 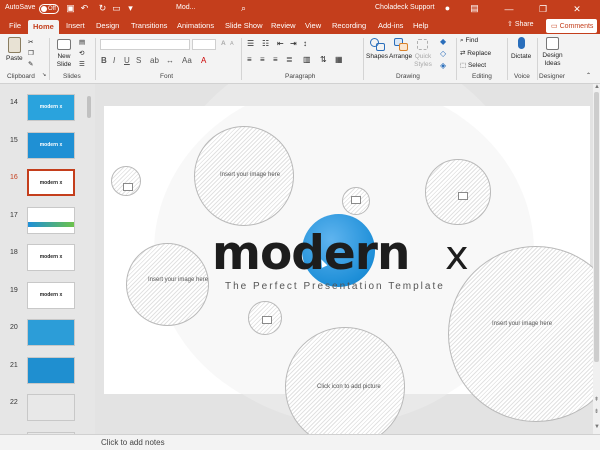 What do you see at coordinates (107, 25) in the screenshot?
I see `tab-design: Design` at bounding box center [107, 25].